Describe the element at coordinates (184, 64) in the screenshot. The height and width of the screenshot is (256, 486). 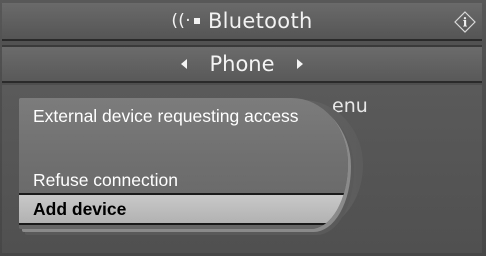
I see `arrow-left-icon` at that location.